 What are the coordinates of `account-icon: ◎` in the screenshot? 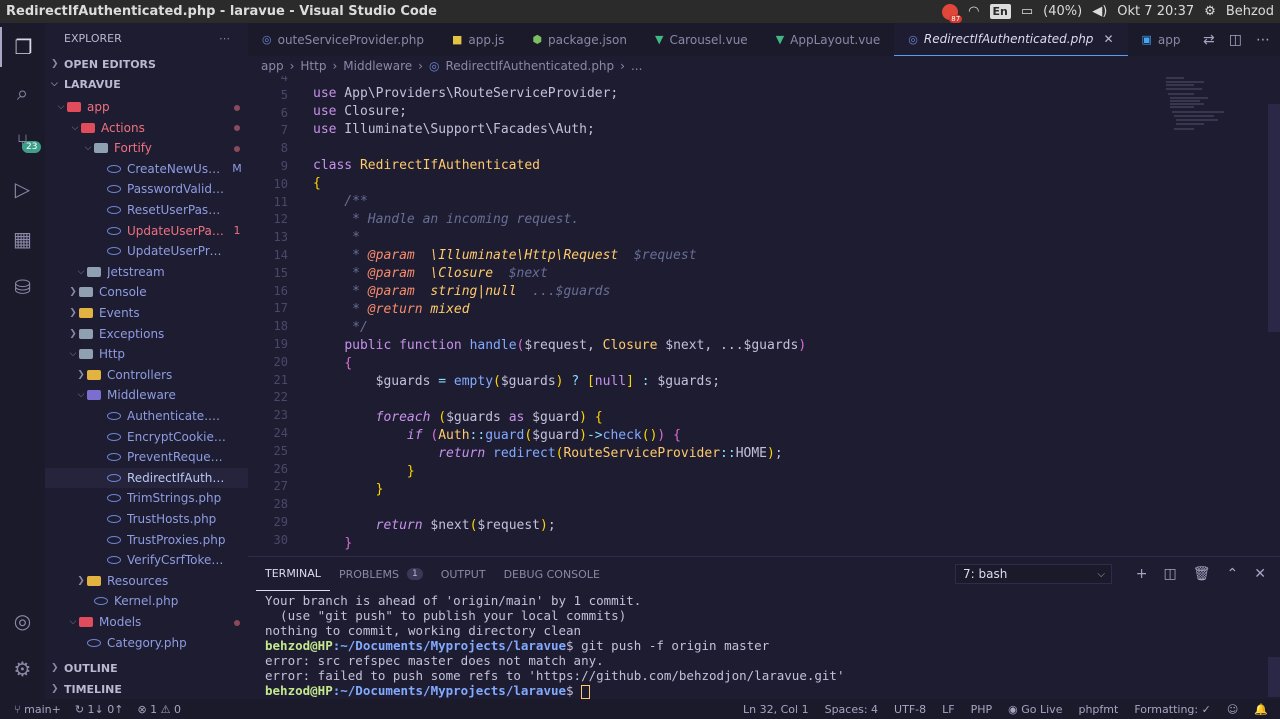 It's located at (22, 621).